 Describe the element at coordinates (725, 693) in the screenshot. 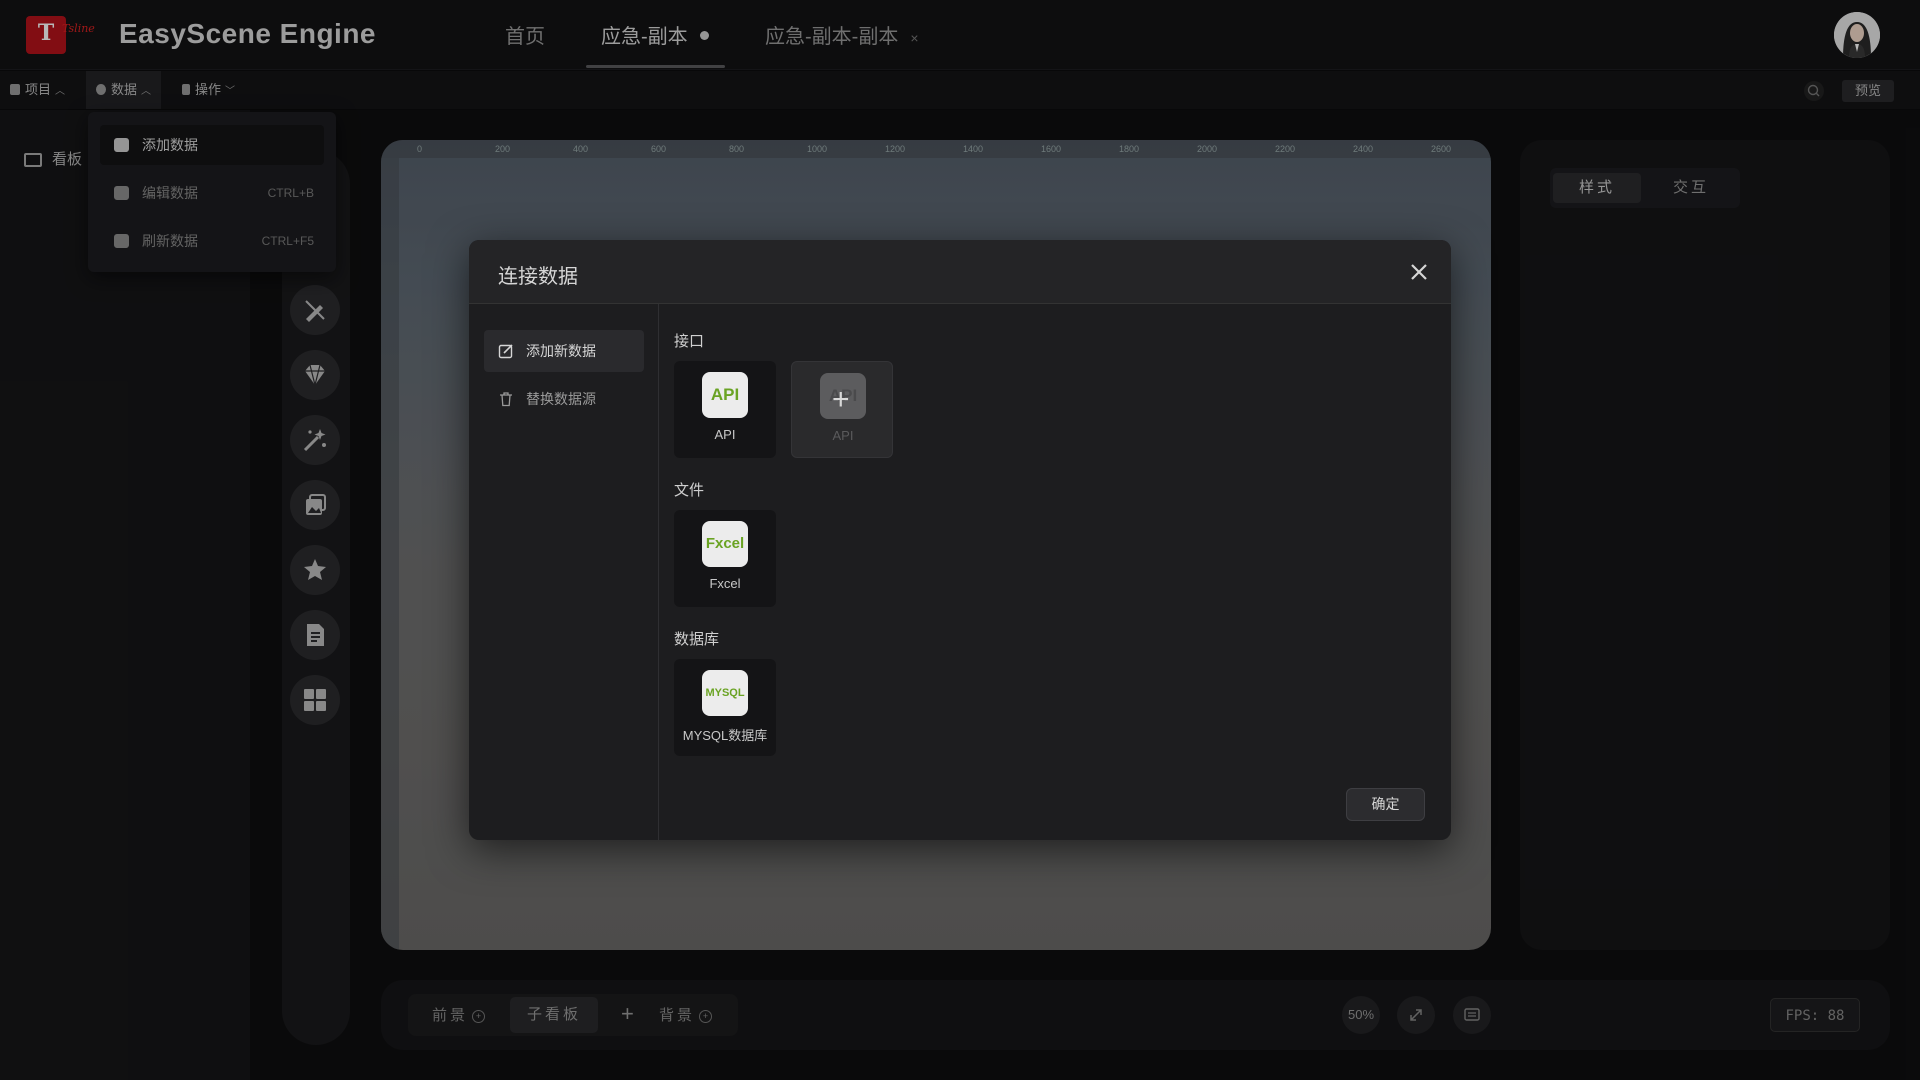

I see `mysql-icon: MYSQL` at that location.